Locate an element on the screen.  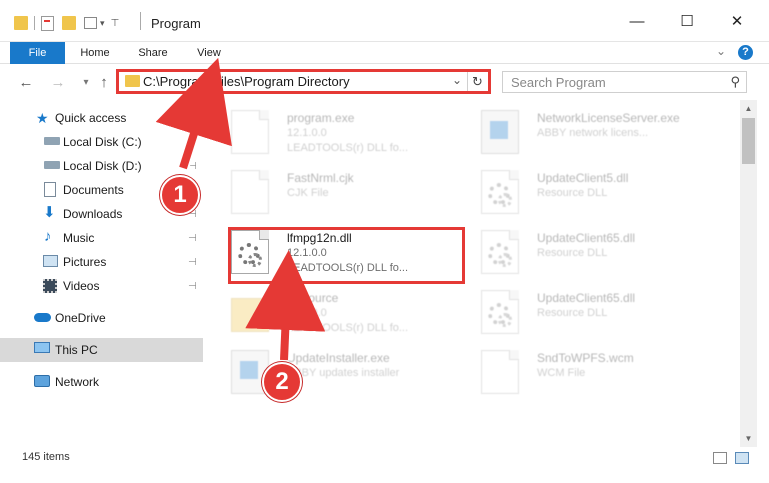
callout-badge-1: 1 is located at coordinates (180, 195).